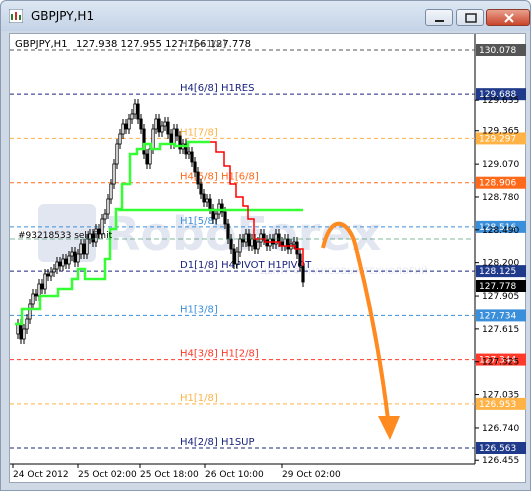  Describe the element at coordinates (219, 177) in the screenshot. I see `level-label: H4[5/8] H1[6/8]` at that location.